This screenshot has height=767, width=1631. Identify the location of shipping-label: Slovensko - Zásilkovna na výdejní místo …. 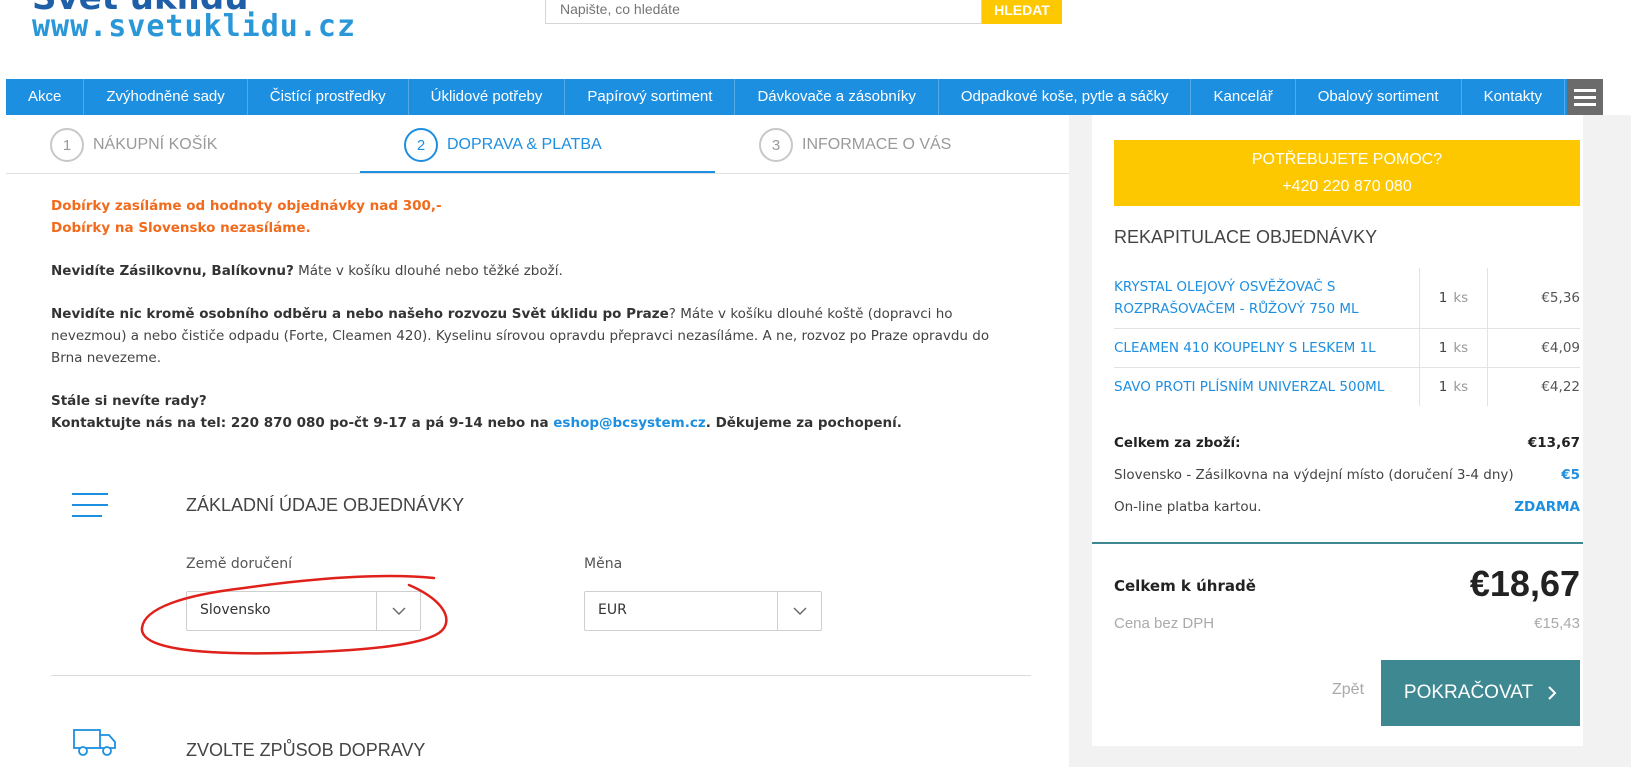
(1314, 475).